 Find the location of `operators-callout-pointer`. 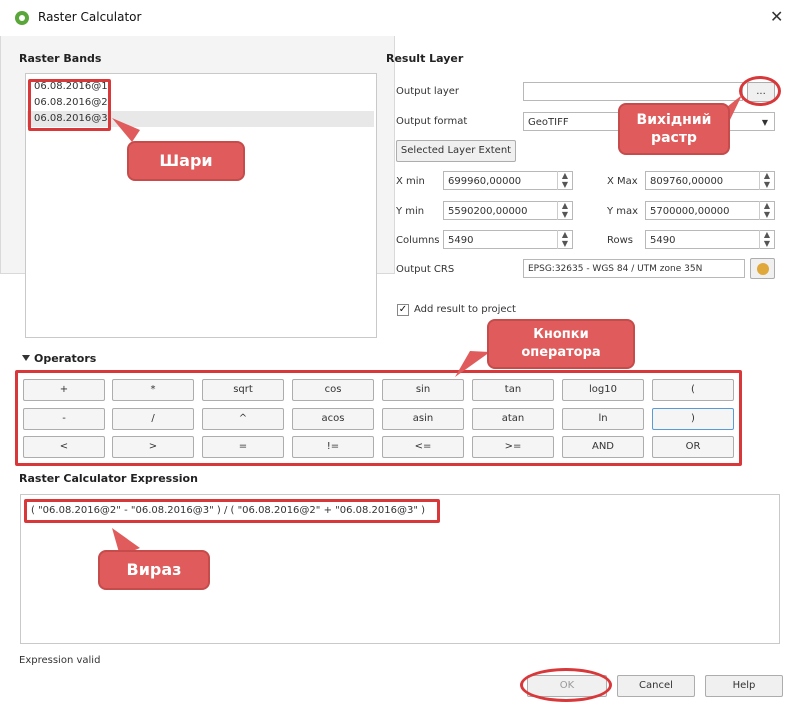

operators-callout-pointer is located at coordinates (472, 364).